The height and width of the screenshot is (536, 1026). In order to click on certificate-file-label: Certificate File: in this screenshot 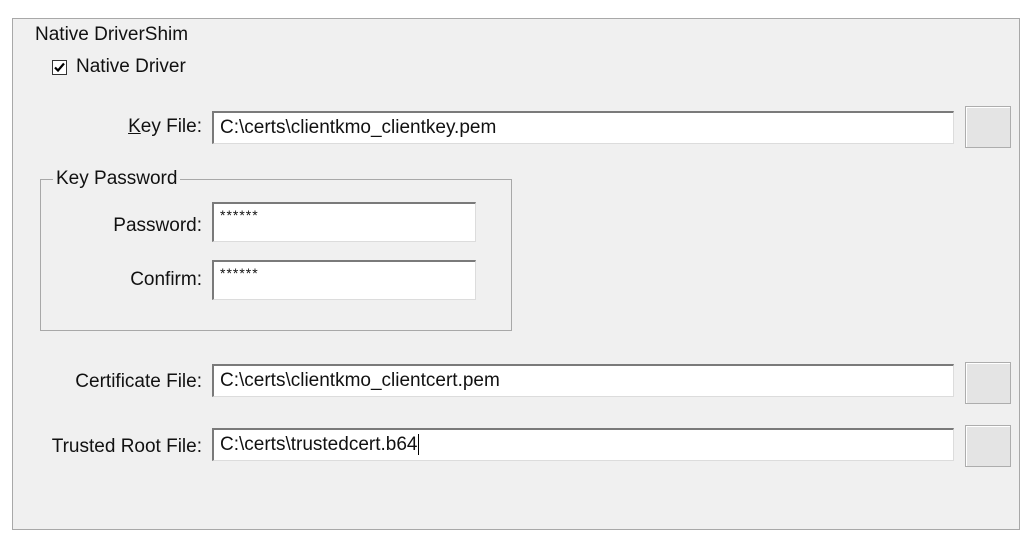, I will do `click(138, 381)`.